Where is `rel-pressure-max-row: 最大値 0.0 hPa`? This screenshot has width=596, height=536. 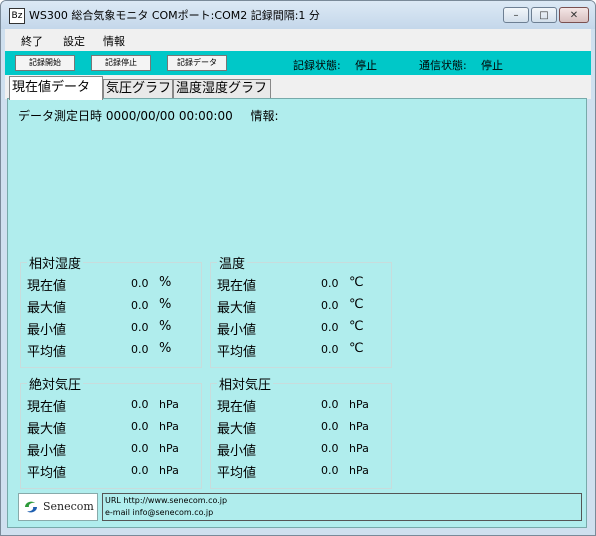 rel-pressure-max-row: 最大値 0.0 hPa is located at coordinates (302, 427).